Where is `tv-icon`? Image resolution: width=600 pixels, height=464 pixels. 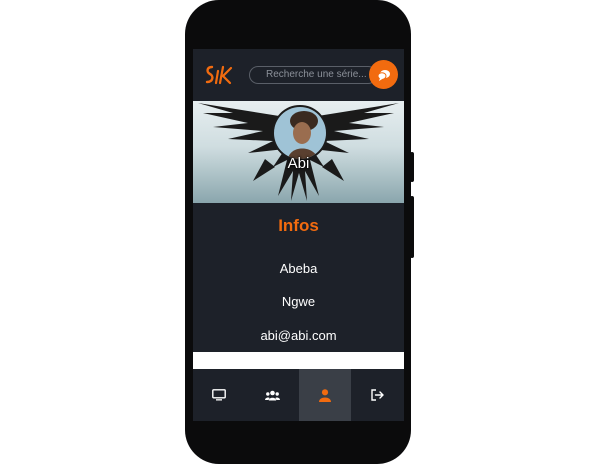 tv-icon is located at coordinates (219, 395).